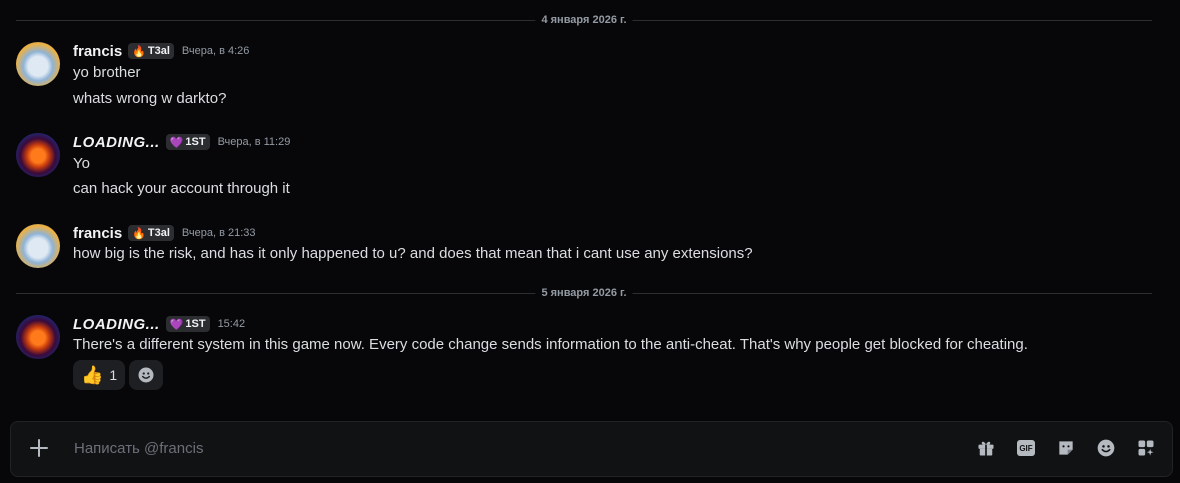  I want to click on gift-icon, so click(986, 448).